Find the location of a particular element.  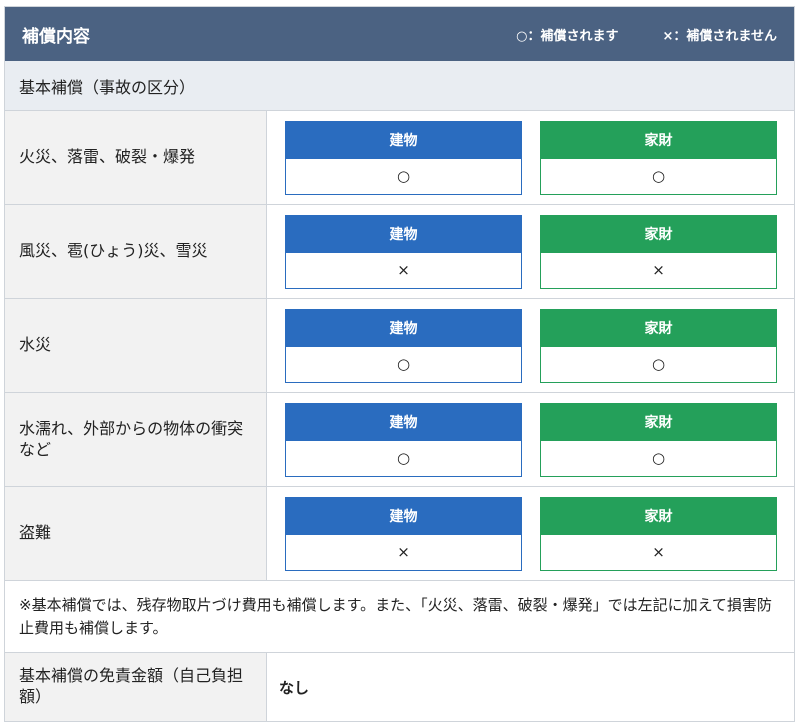

row-label: 火災、落雷、破裂・爆発 is located at coordinates (136, 157).